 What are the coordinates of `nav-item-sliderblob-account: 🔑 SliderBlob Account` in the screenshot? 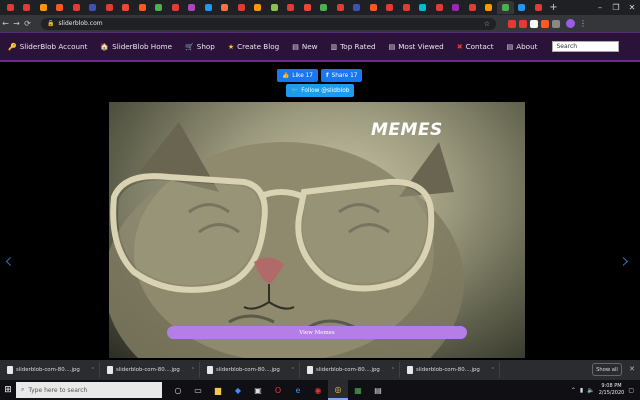 It's located at (47, 46).